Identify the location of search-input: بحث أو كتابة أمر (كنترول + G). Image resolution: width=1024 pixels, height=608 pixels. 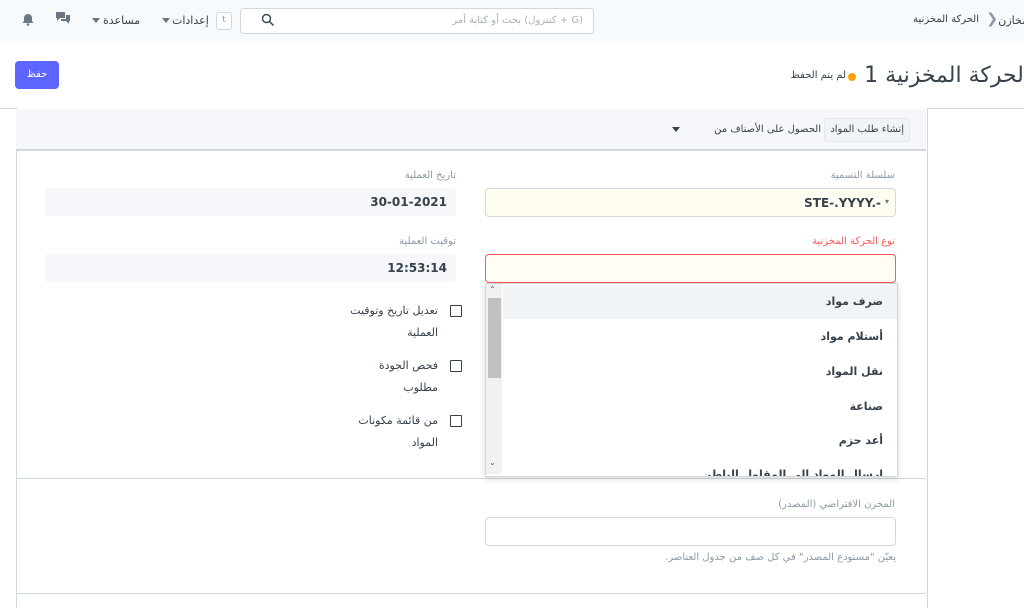
(417, 21).